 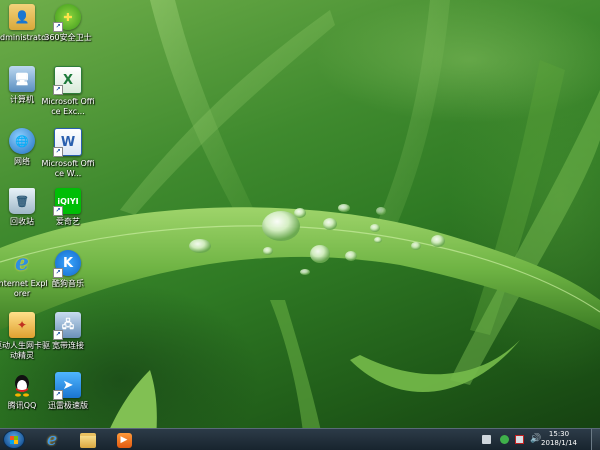 I want to click on start-button, so click(x=14, y=439).